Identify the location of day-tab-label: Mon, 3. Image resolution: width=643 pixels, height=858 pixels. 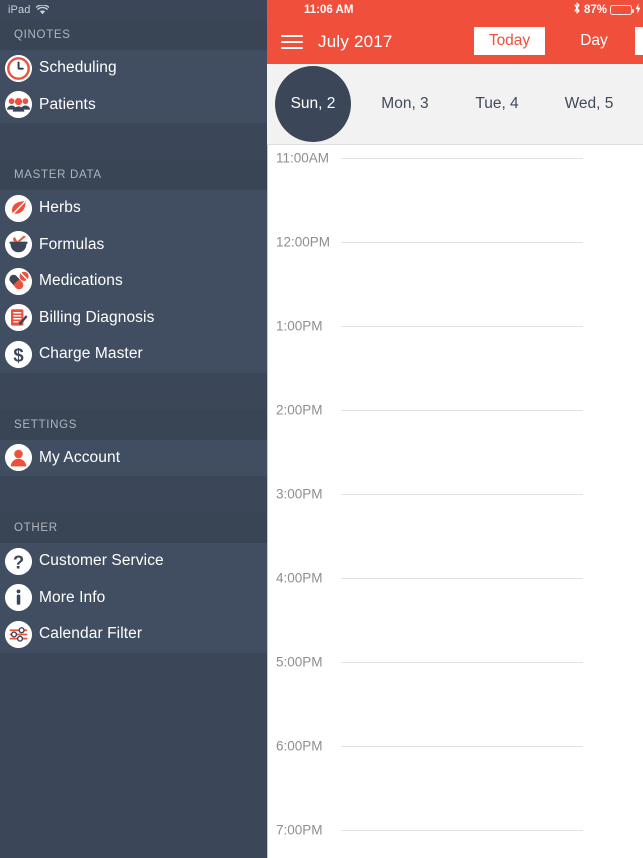
(405, 103).